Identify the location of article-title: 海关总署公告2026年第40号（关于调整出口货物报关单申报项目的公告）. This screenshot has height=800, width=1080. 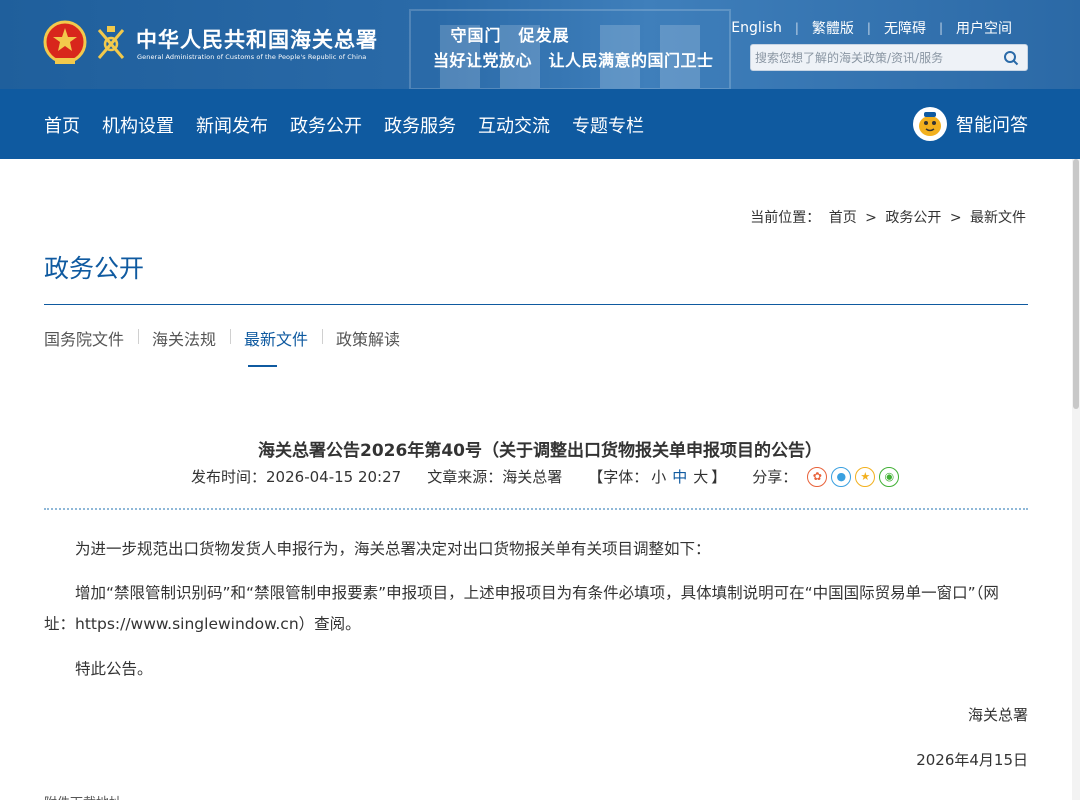
(540, 451).